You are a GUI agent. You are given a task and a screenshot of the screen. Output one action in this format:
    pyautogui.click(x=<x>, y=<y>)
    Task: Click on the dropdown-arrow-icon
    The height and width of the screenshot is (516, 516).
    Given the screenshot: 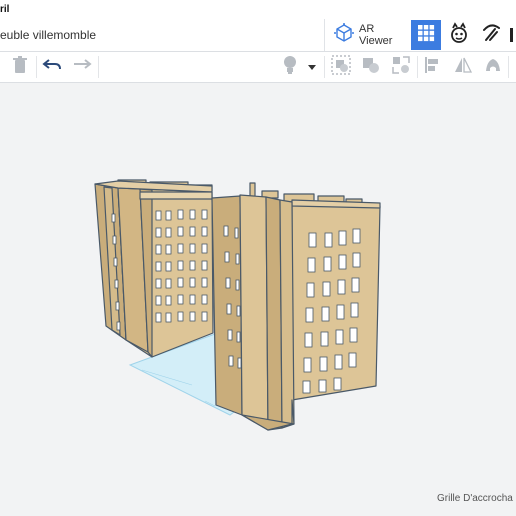 What is the action you would take?
    pyautogui.click(x=312, y=67)
    